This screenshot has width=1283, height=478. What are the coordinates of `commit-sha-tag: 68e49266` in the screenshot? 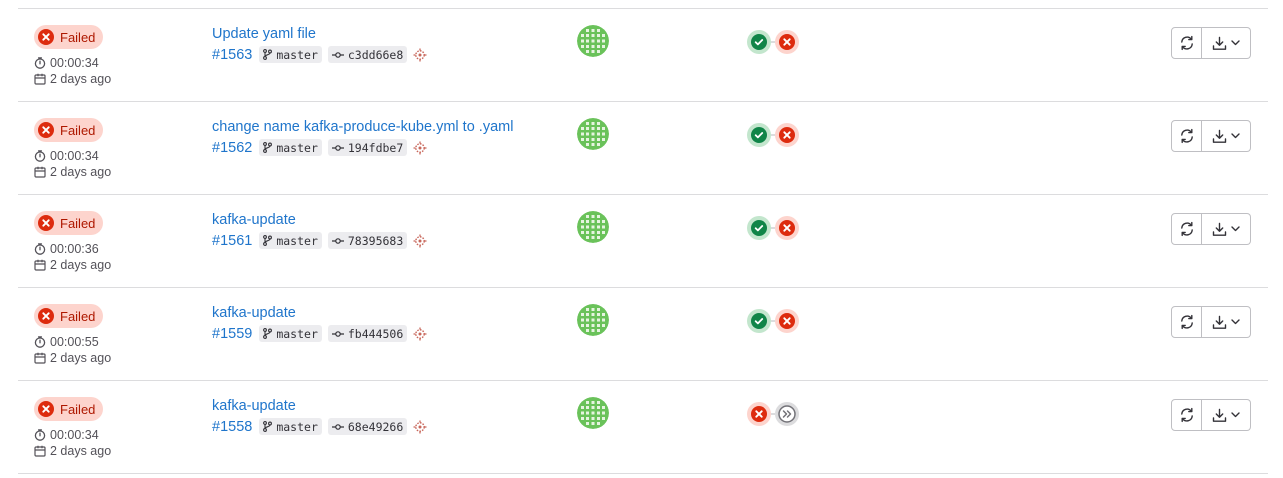 It's located at (367, 426).